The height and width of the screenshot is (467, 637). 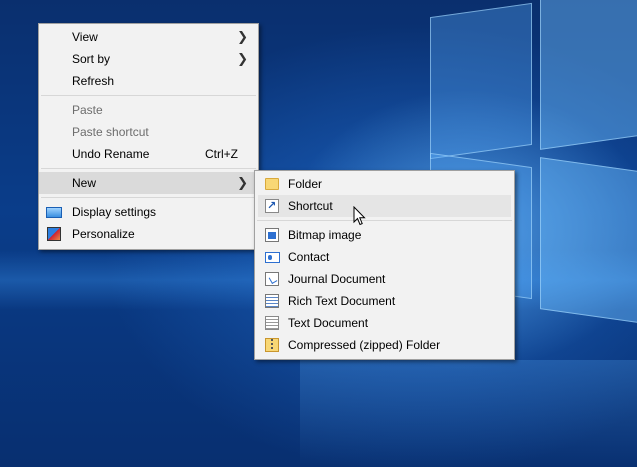 I want to click on menu-item-label: Undo Rename, so click(x=111, y=154).